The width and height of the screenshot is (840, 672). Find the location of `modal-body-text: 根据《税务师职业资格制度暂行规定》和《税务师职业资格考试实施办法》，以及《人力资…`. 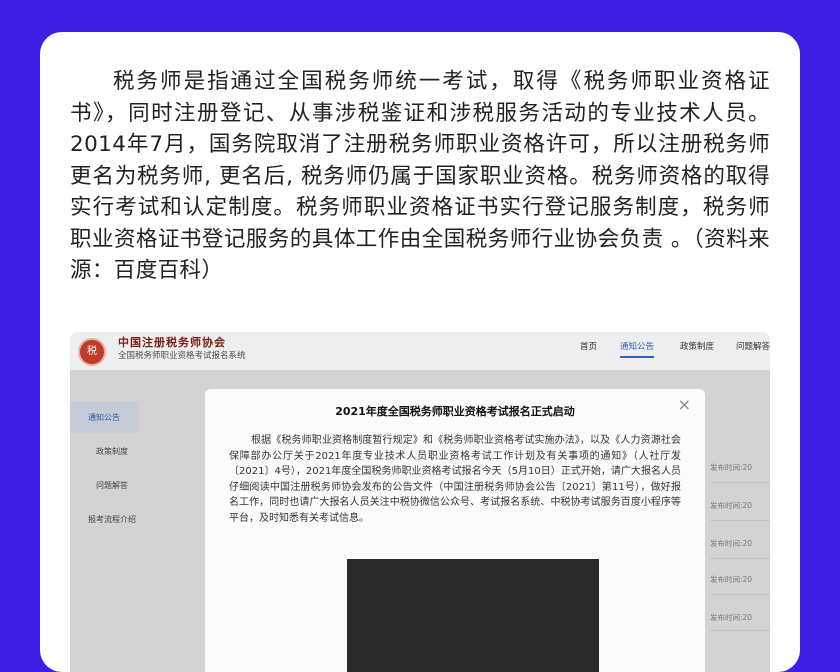

modal-body-text: 根据《税务师职业资格制度暂行规定》和《税务师职业资格考试实施办法》，以及《人力资… is located at coordinates (455, 479).